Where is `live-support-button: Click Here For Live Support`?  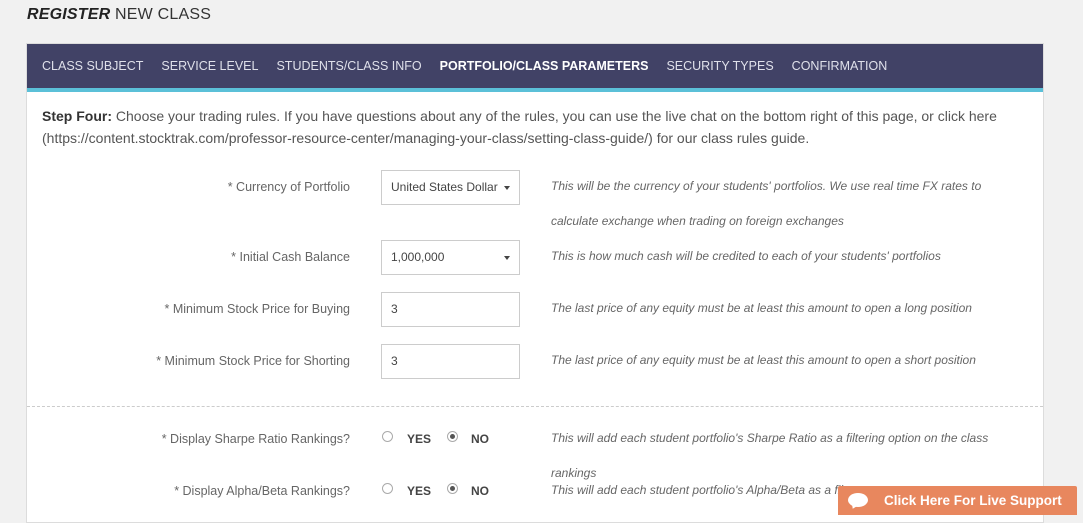 live-support-button: Click Here For Live Support is located at coordinates (957, 500).